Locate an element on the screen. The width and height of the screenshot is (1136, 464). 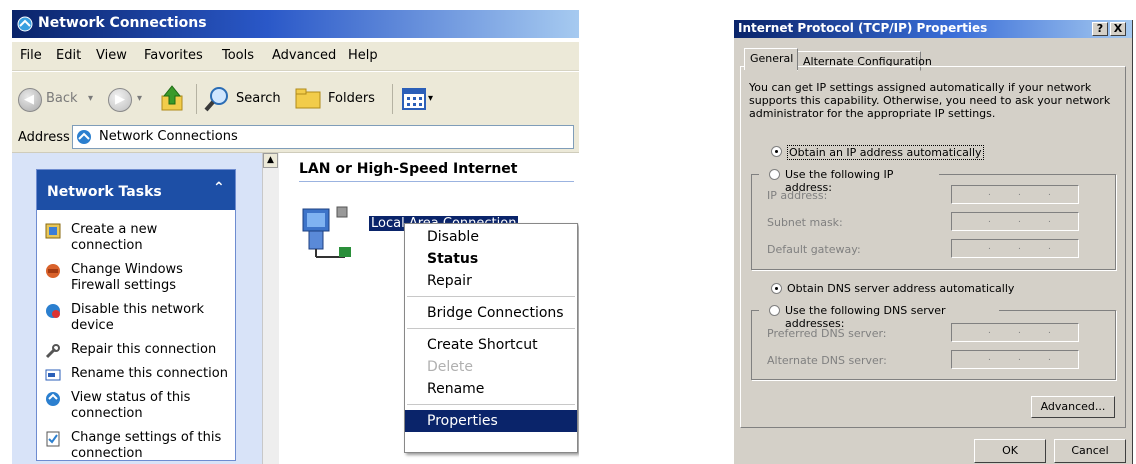
folders-label: Folders is located at coordinates (351, 98).